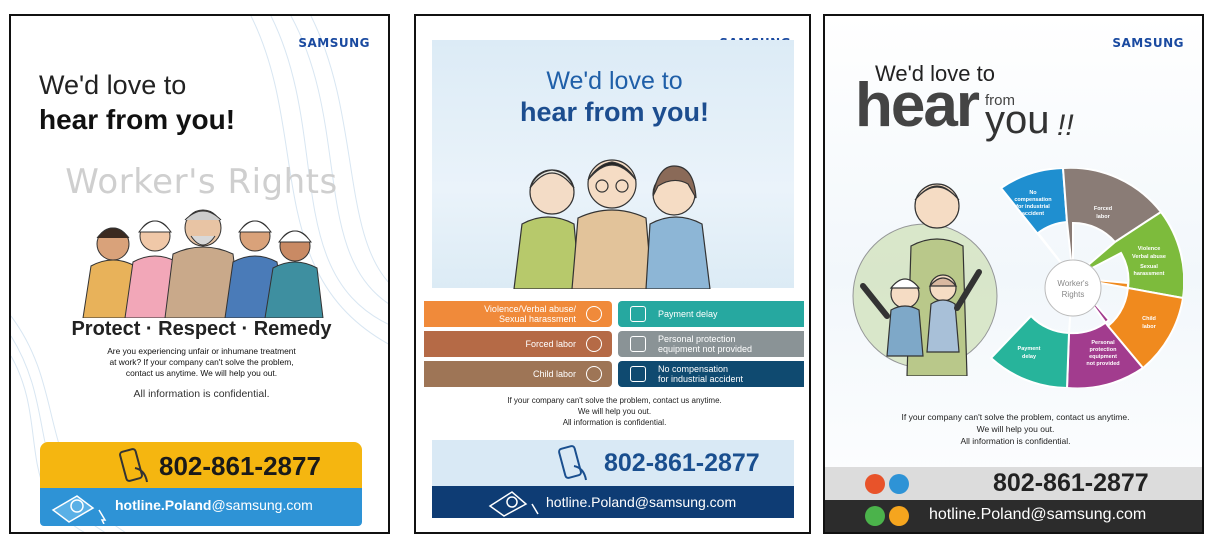 The height and width of the screenshot is (538, 1210). What do you see at coordinates (554, 374) in the screenshot?
I see `issue-label: Child labor` at bounding box center [554, 374].